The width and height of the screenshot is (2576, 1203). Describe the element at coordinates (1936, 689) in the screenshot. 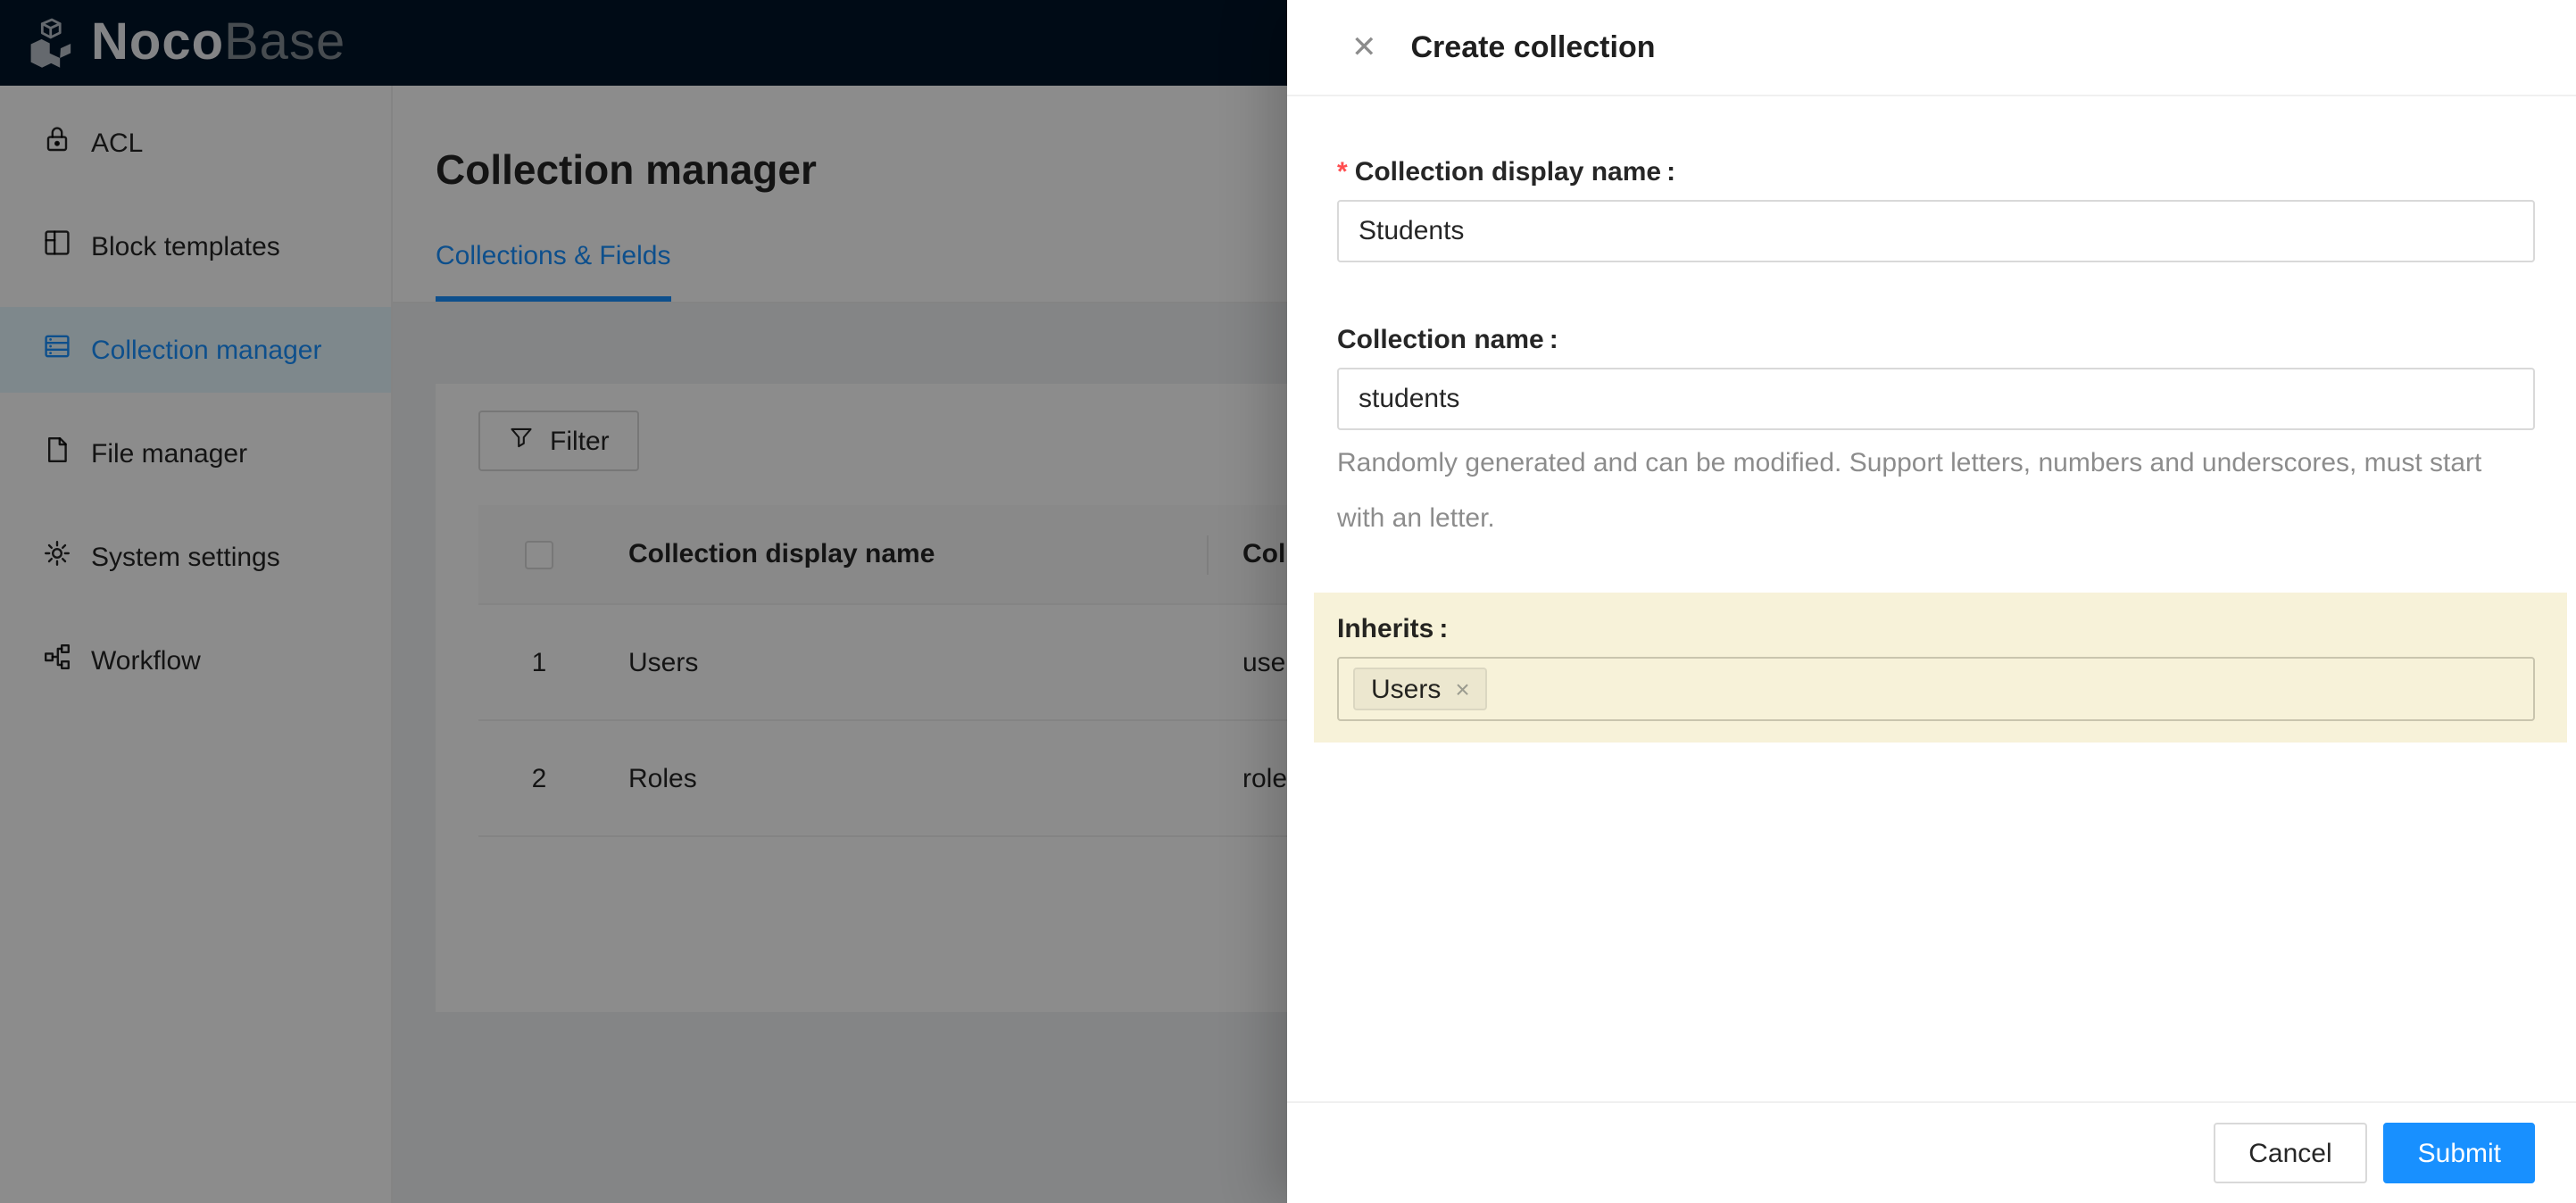

I see `inherits-select: Users ×` at that location.